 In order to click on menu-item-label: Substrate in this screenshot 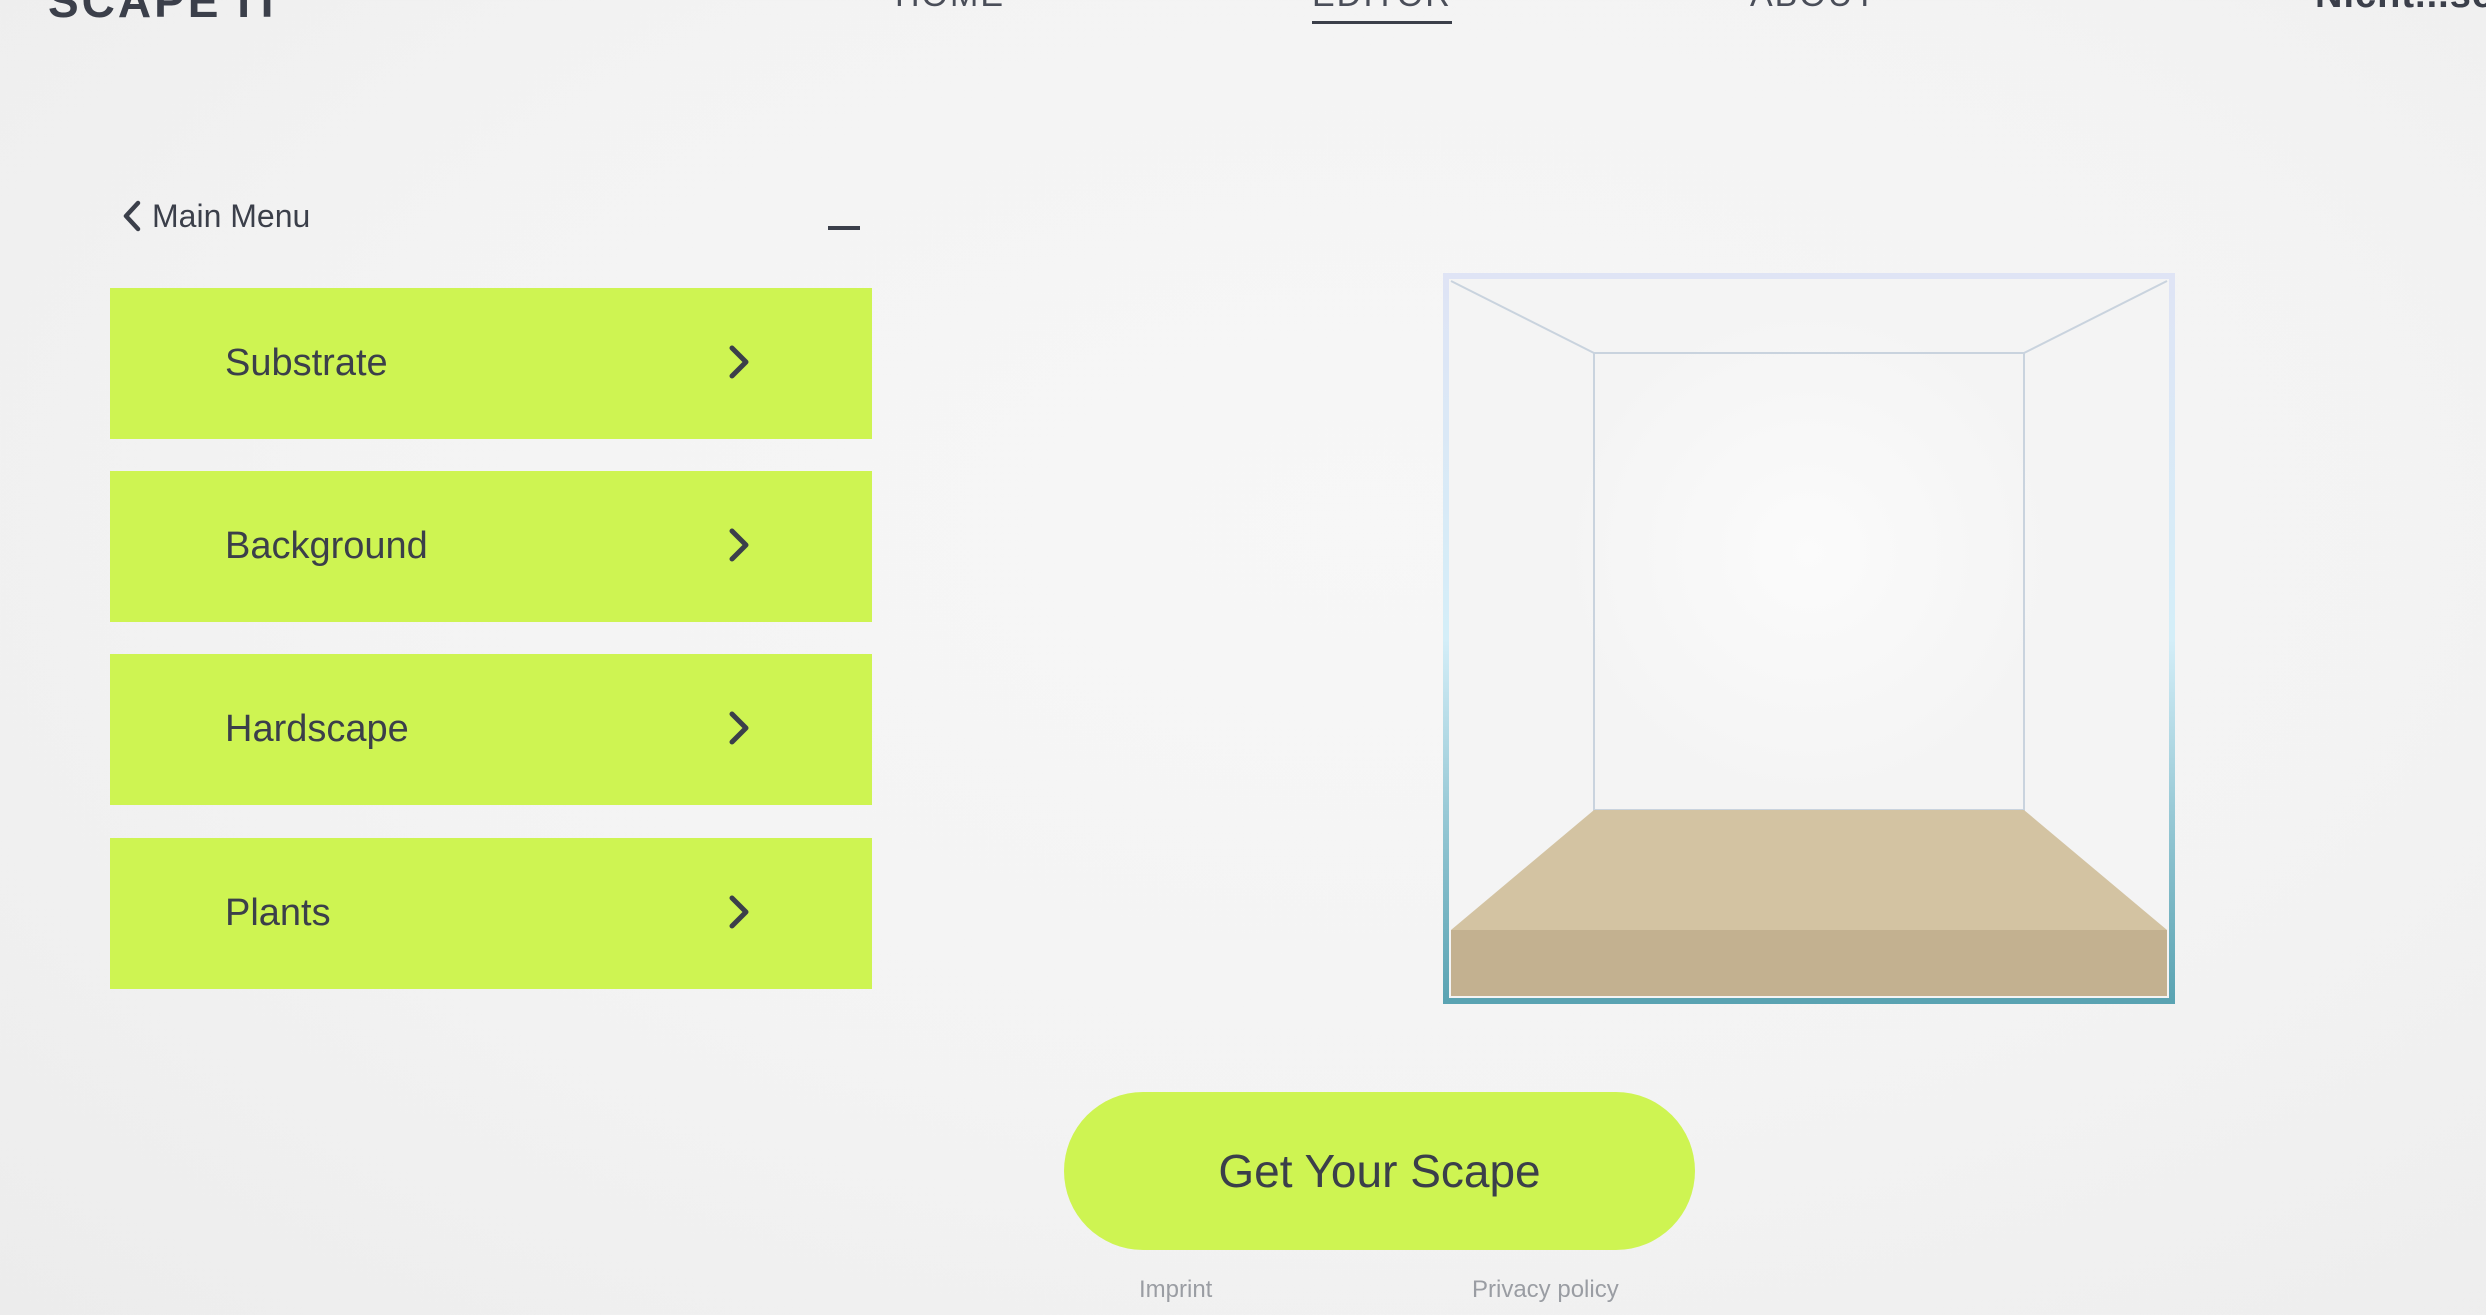, I will do `click(306, 363)`.